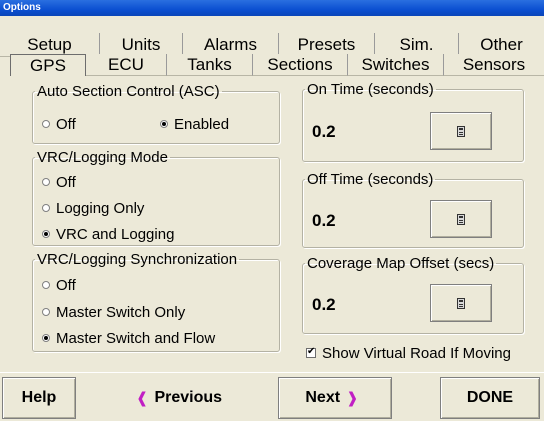 The width and height of the screenshot is (544, 421). I want to click on tab-ecu: ECU, so click(126, 65).